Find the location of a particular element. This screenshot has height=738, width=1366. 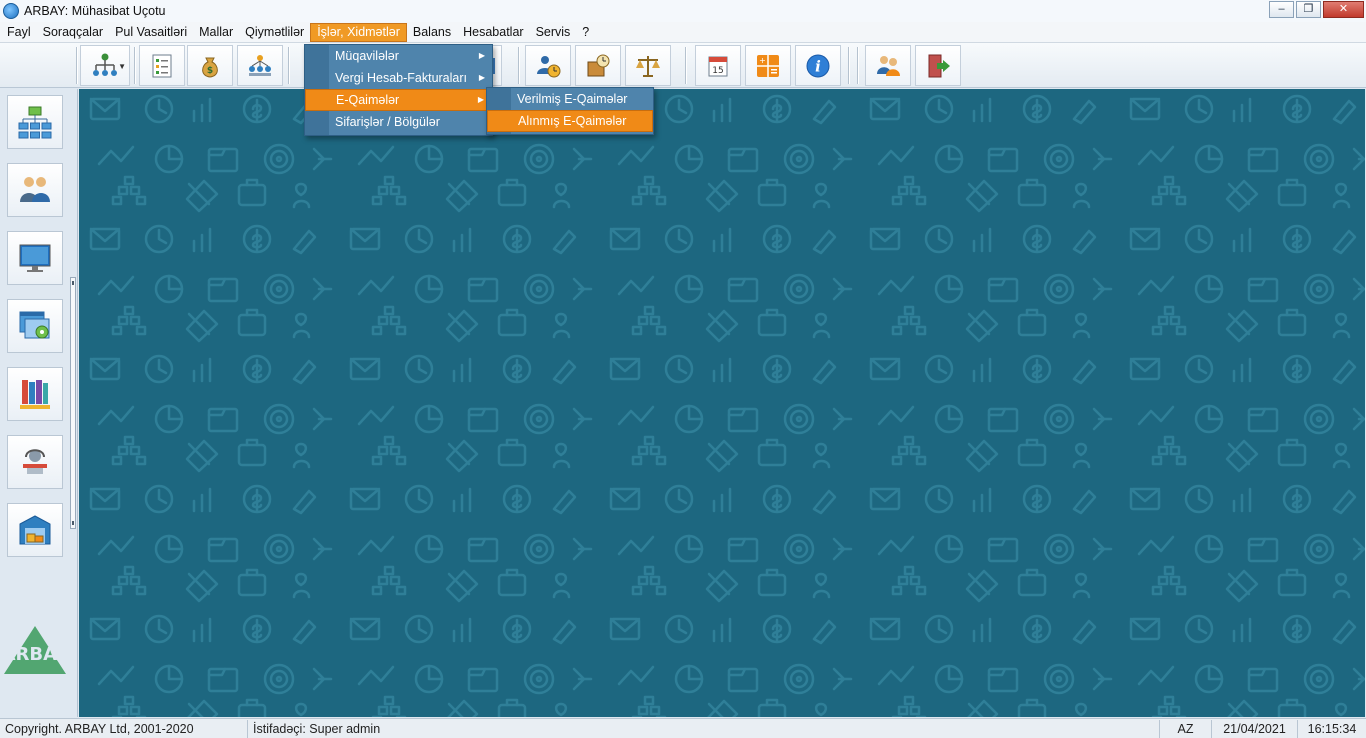

money-bag-icon: $ is located at coordinates (210, 67).